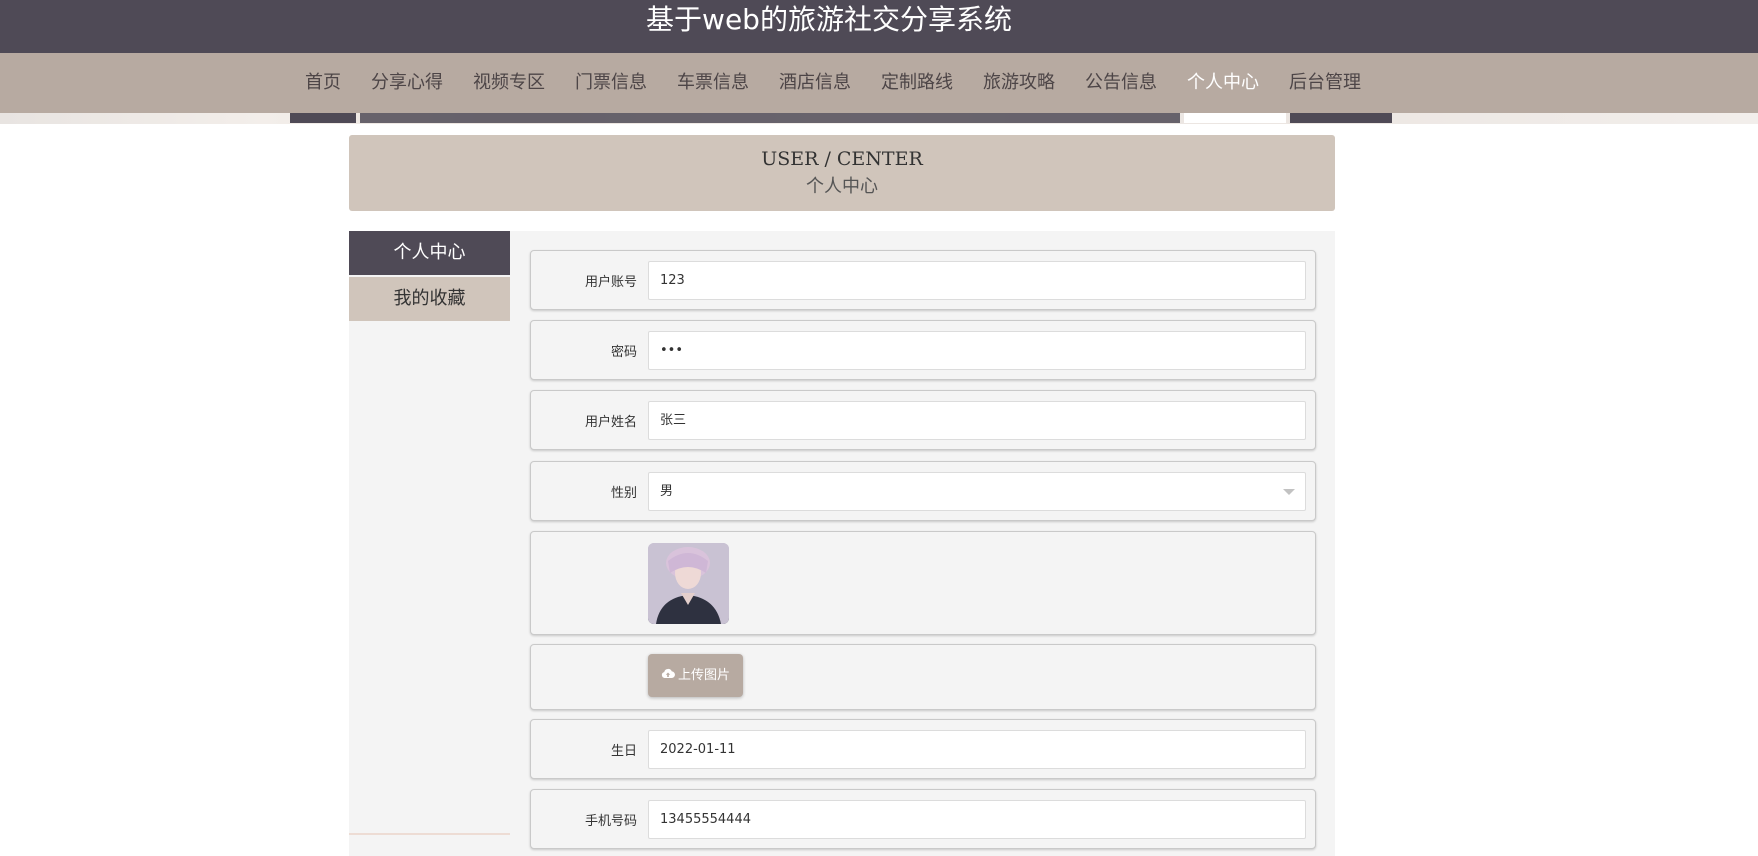 The width and height of the screenshot is (1758, 856). Describe the element at coordinates (610, 422) in the screenshot. I see `fullname-label: 用户姓名` at that location.